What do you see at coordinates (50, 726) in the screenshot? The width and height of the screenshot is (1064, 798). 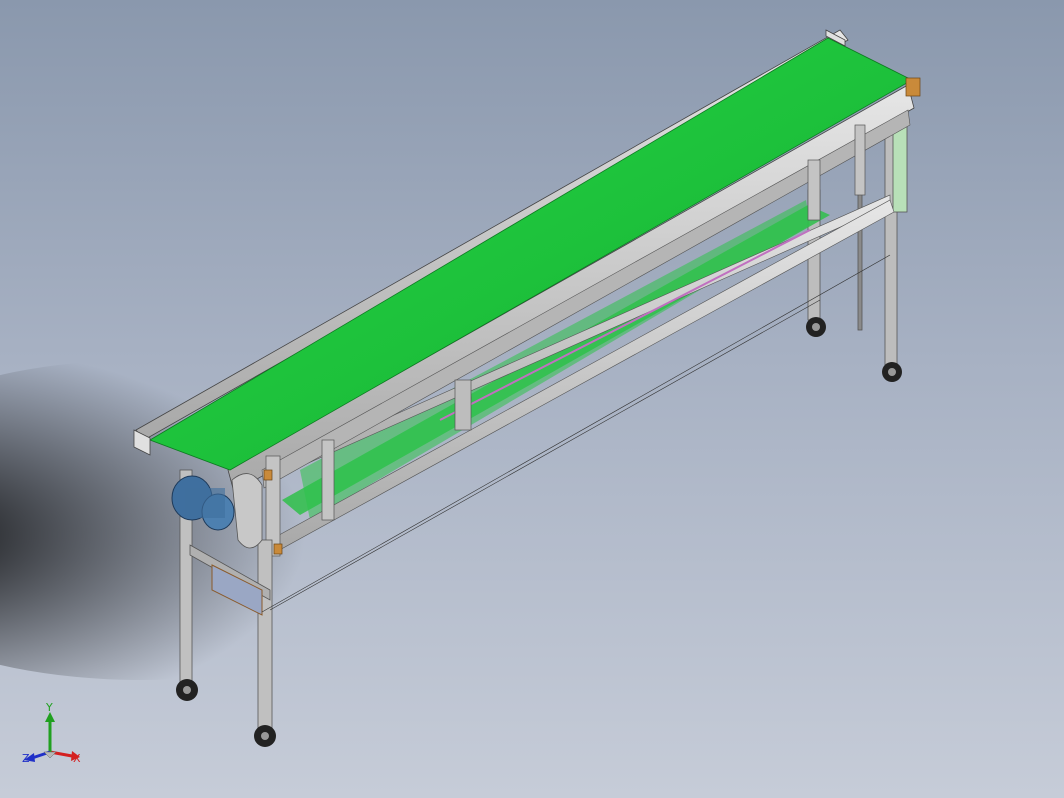 I see `triad-y-axis: Y` at bounding box center [50, 726].